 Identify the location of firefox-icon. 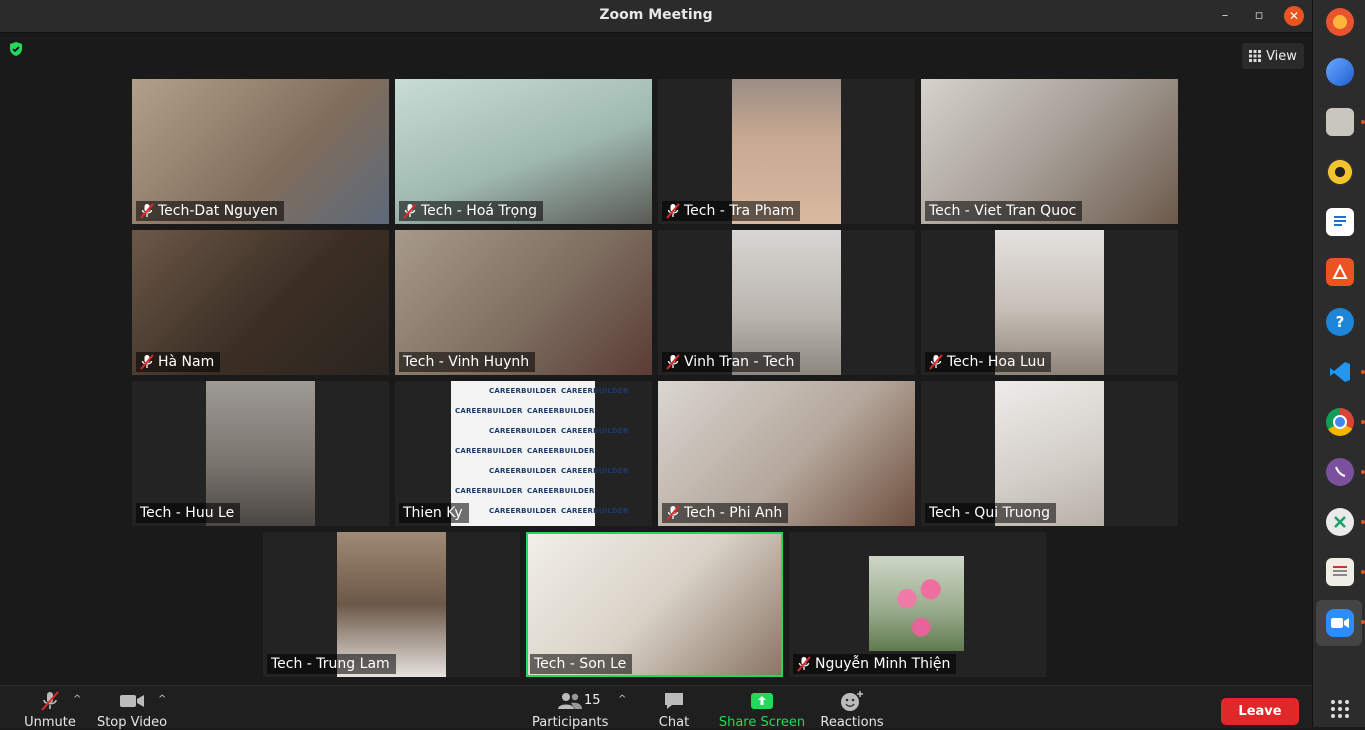
(1340, 22).